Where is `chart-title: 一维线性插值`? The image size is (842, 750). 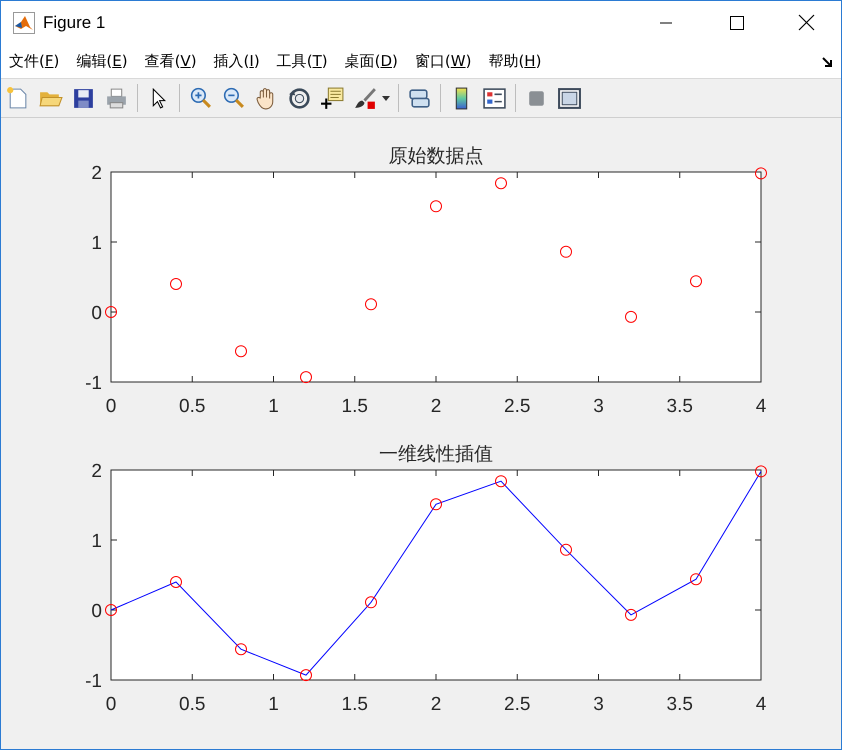 chart-title: 一维线性插值 is located at coordinates (436, 454).